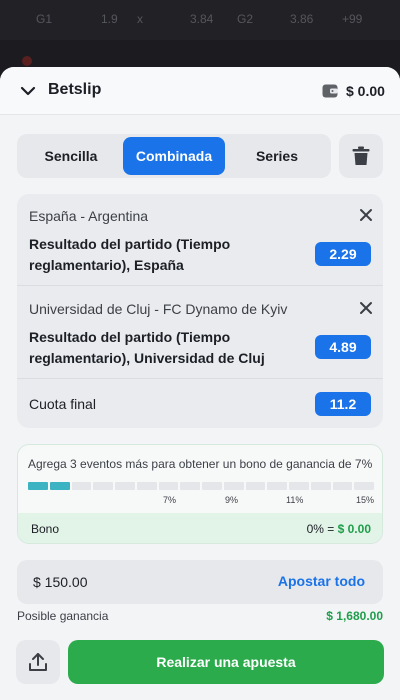 This screenshot has height=700, width=400. I want to click on tab-sencilla: Sencilla, so click(71, 156).